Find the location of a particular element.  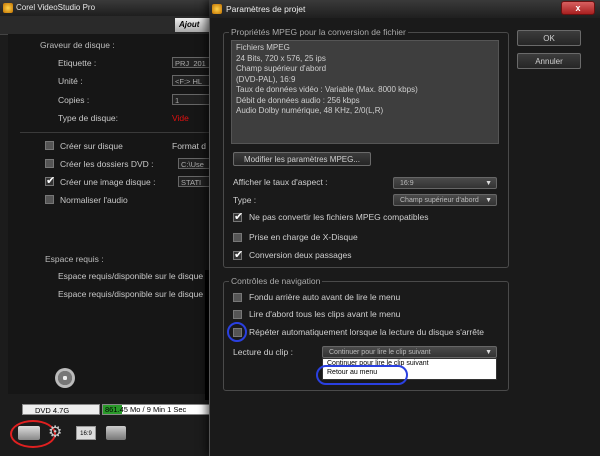

create-disc-image-label: Créer une image disque : is located at coordinates (108, 182).